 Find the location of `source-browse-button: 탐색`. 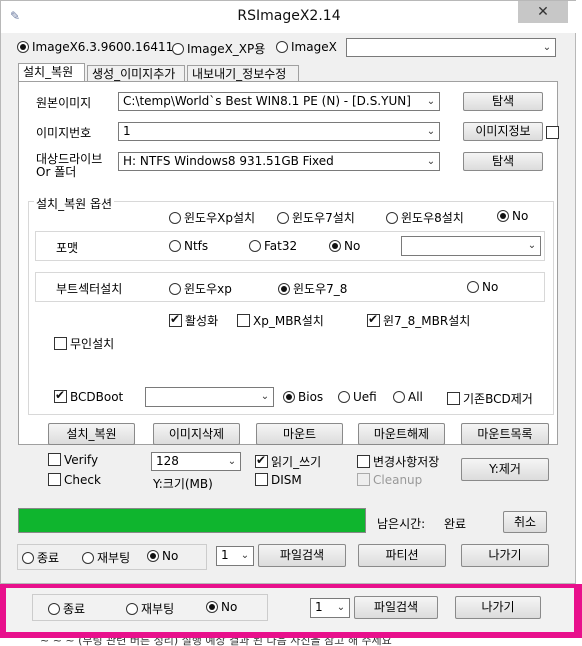

source-browse-button: 탐색 is located at coordinates (503, 101).